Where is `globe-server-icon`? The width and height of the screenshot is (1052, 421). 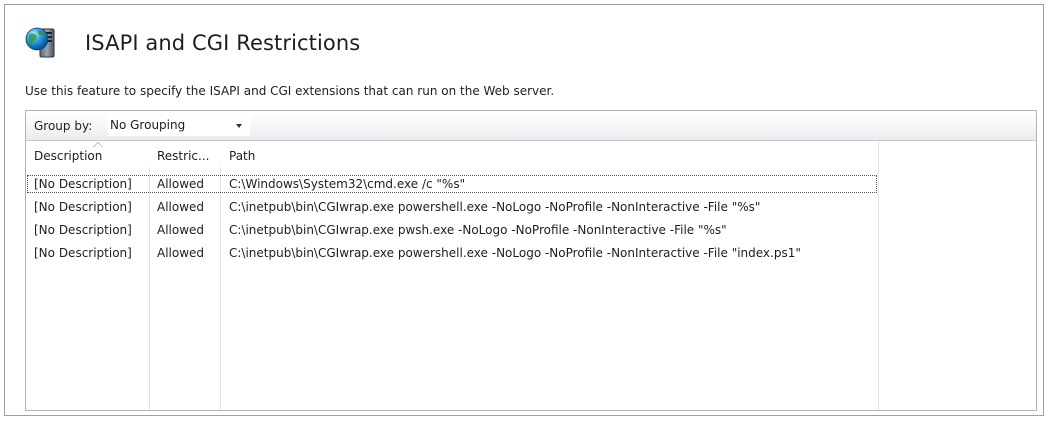
globe-server-icon is located at coordinates (43, 43).